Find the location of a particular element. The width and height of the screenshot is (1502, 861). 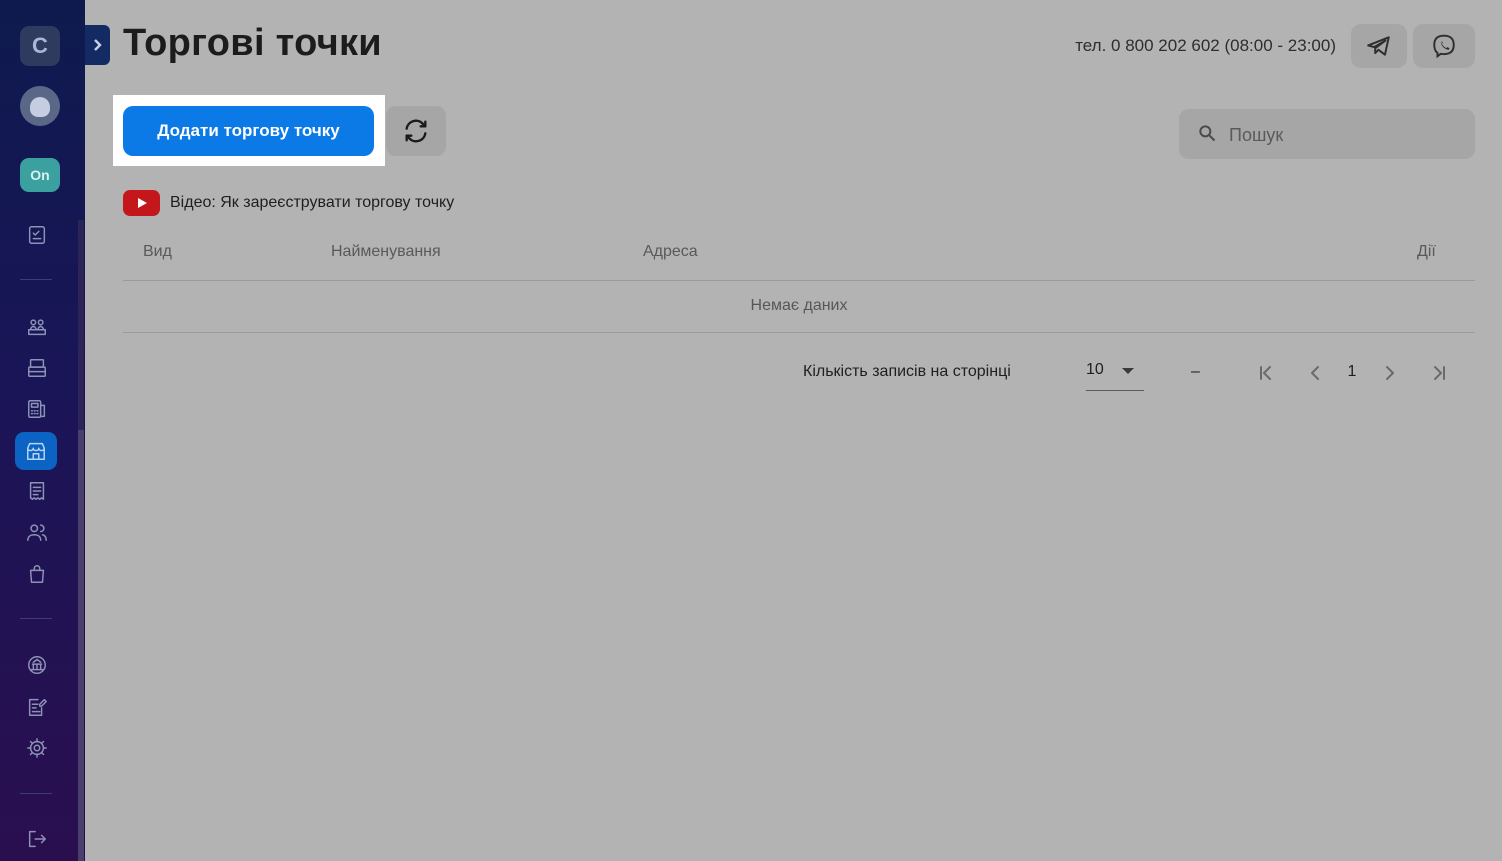

bell-icon is located at coordinates (40, 107).